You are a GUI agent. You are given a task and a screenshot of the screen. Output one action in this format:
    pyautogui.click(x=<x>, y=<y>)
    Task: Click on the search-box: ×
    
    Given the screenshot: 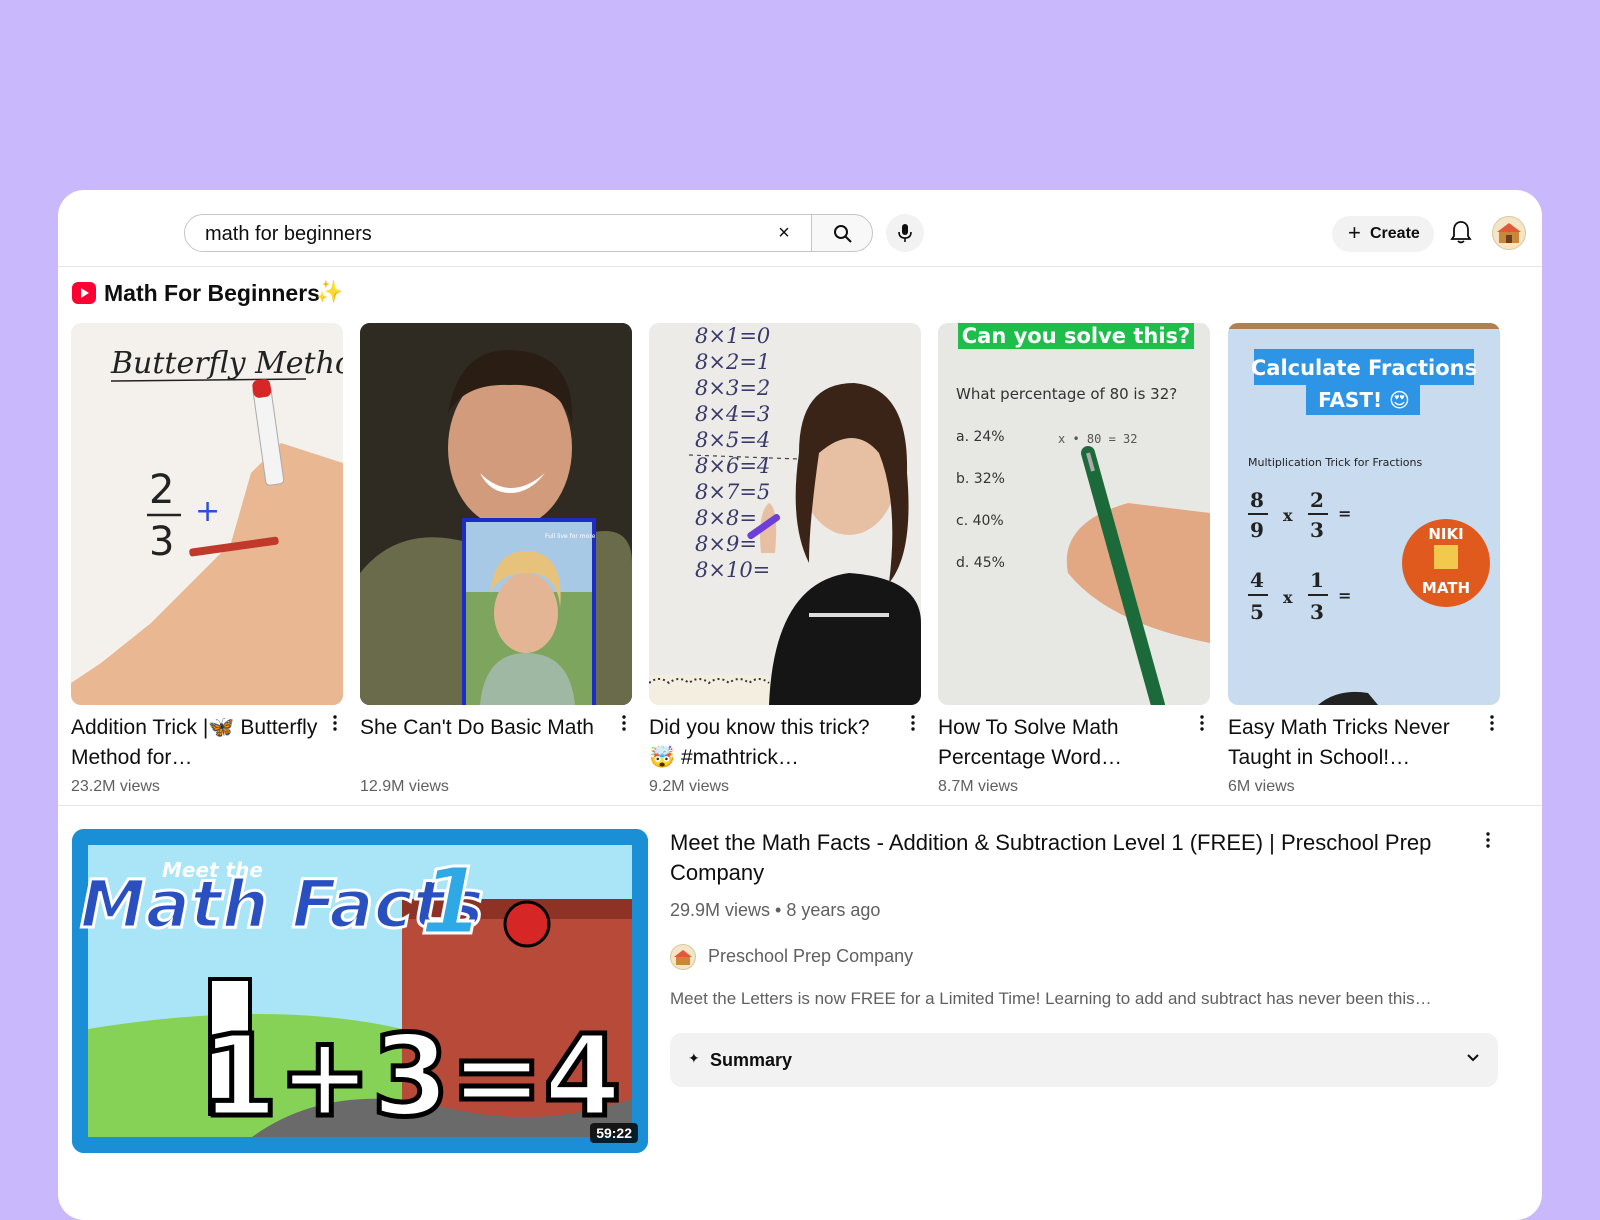 What is the action you would take?
    pyautogui.click(x=498, y=233)
    